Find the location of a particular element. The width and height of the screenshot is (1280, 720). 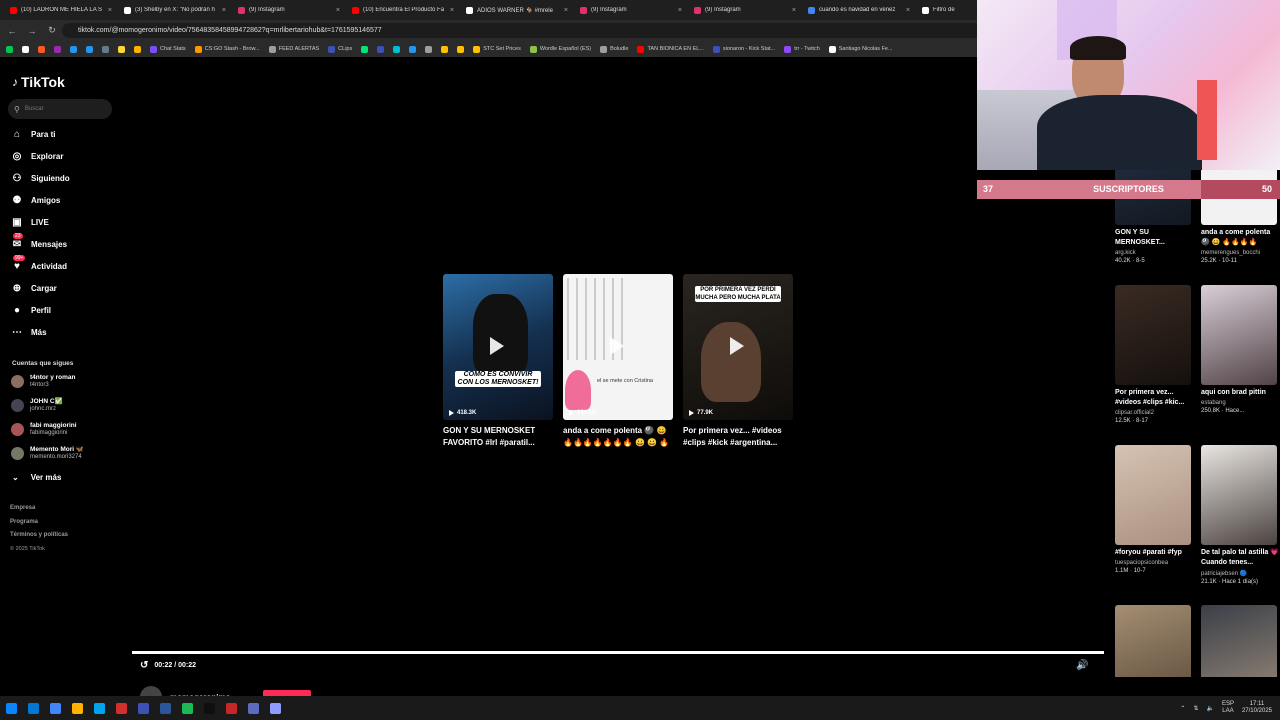

reload-icon: ↻ is located at coordinates (52, 30).